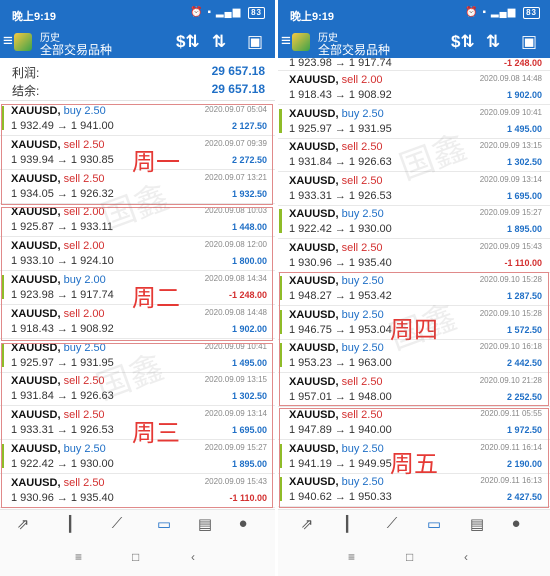 Image resolution: width=550 pixels, height=576 pixels. Describe the element at coordinates (524, 95) in the screenshot. I see `trade-pl: 1 902.00` at that location.